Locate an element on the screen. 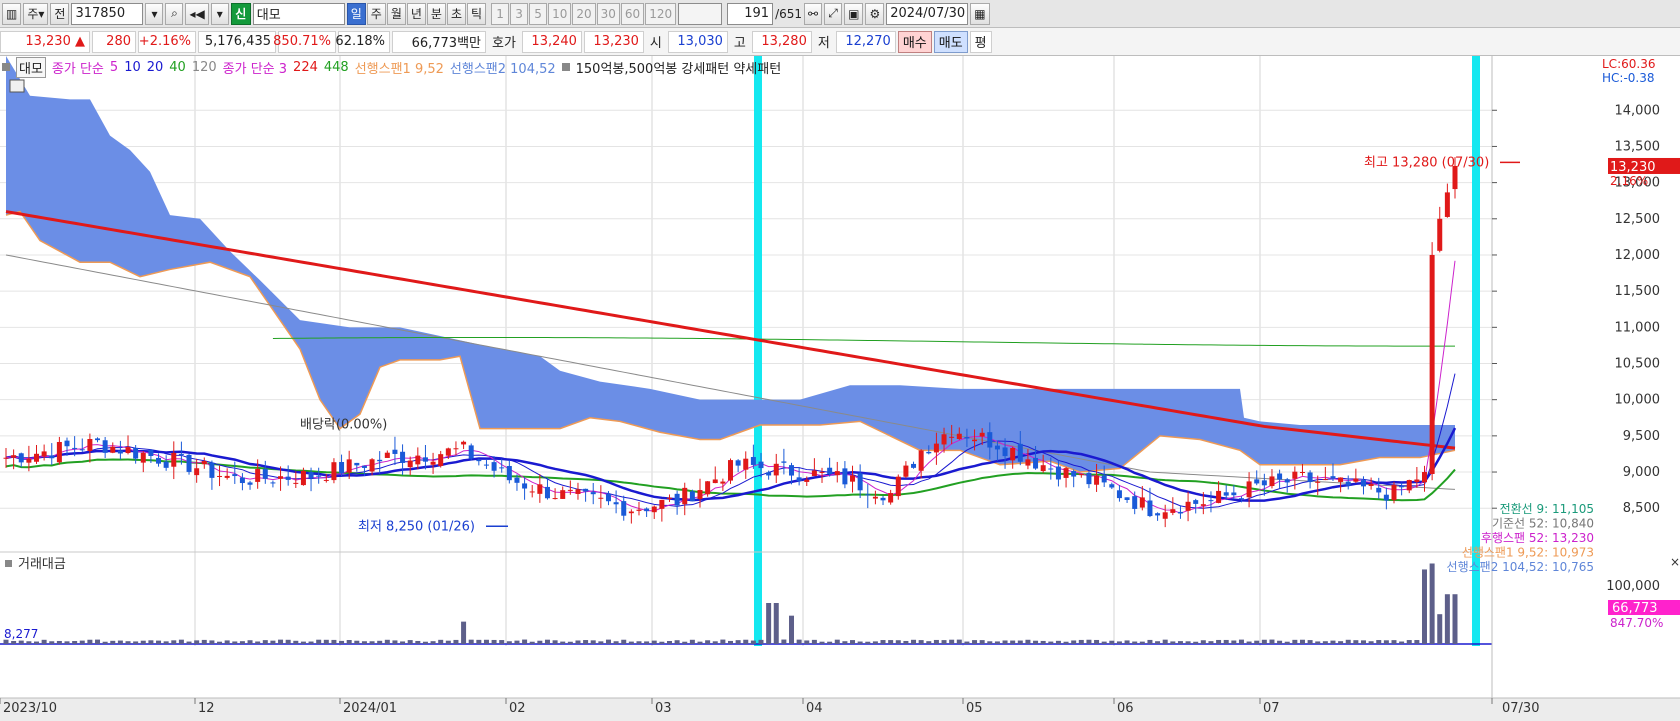  legend-ma2-value-0: 224 is located at coordinates (305, 67).